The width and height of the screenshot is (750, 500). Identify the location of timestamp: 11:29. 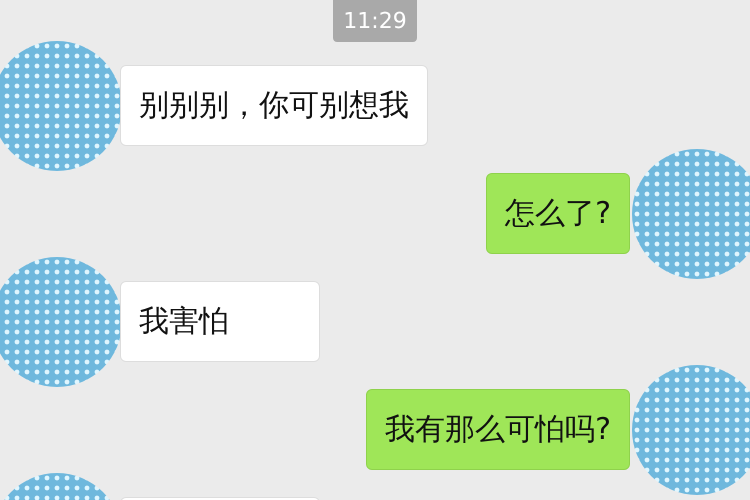
(375, 21).